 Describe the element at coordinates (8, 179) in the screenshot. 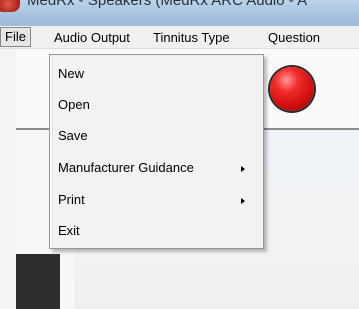

I see `left-strip` at that location.